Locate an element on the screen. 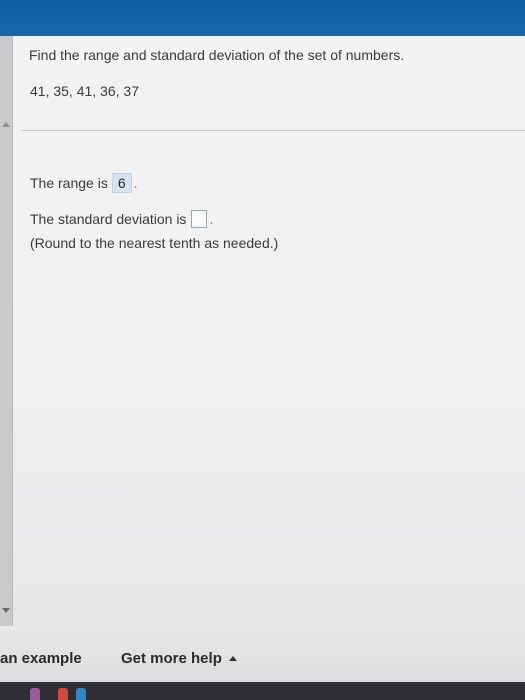  section-divider is located at coordinates (273, 130).